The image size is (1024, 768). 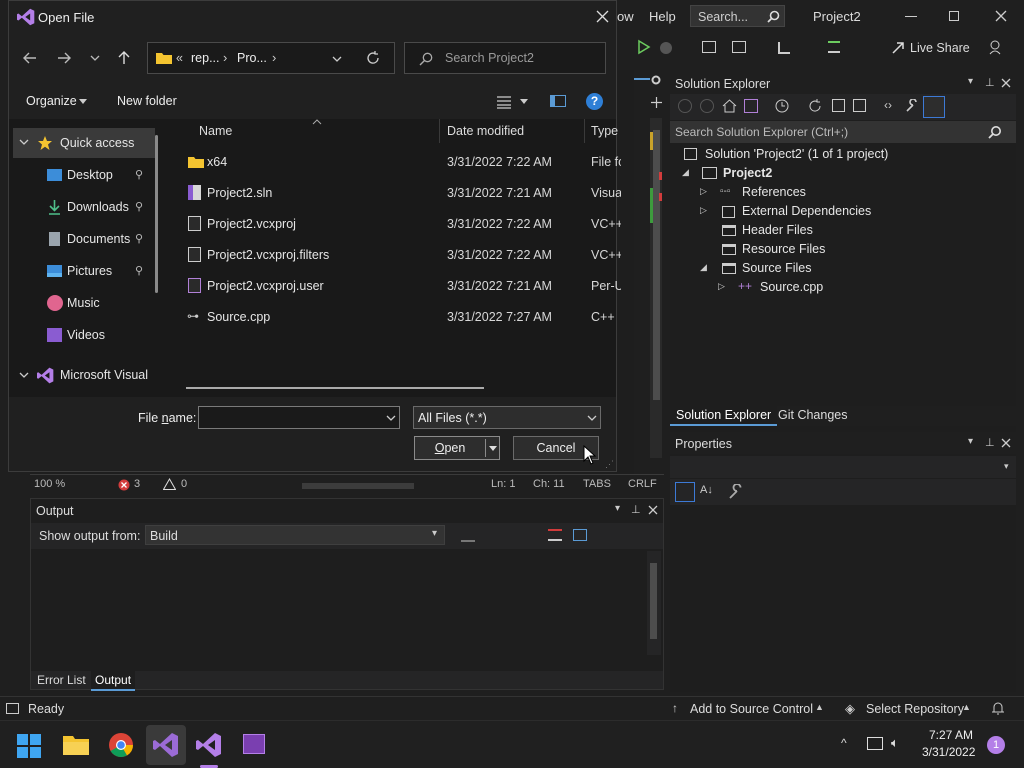 What do you see at coordinates (84, 375) in the screenshot?
I see `nav-microsoft-visual: Microsoft Visual` at bounding box center [84, 375].